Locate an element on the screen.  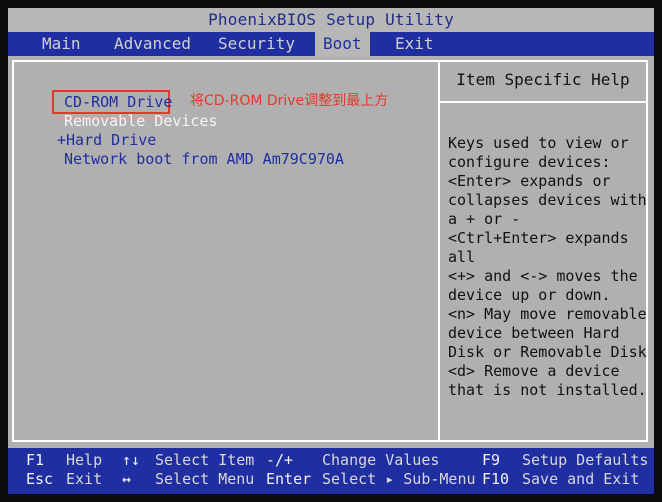
panel-divider is located at coordinates (439, 251).